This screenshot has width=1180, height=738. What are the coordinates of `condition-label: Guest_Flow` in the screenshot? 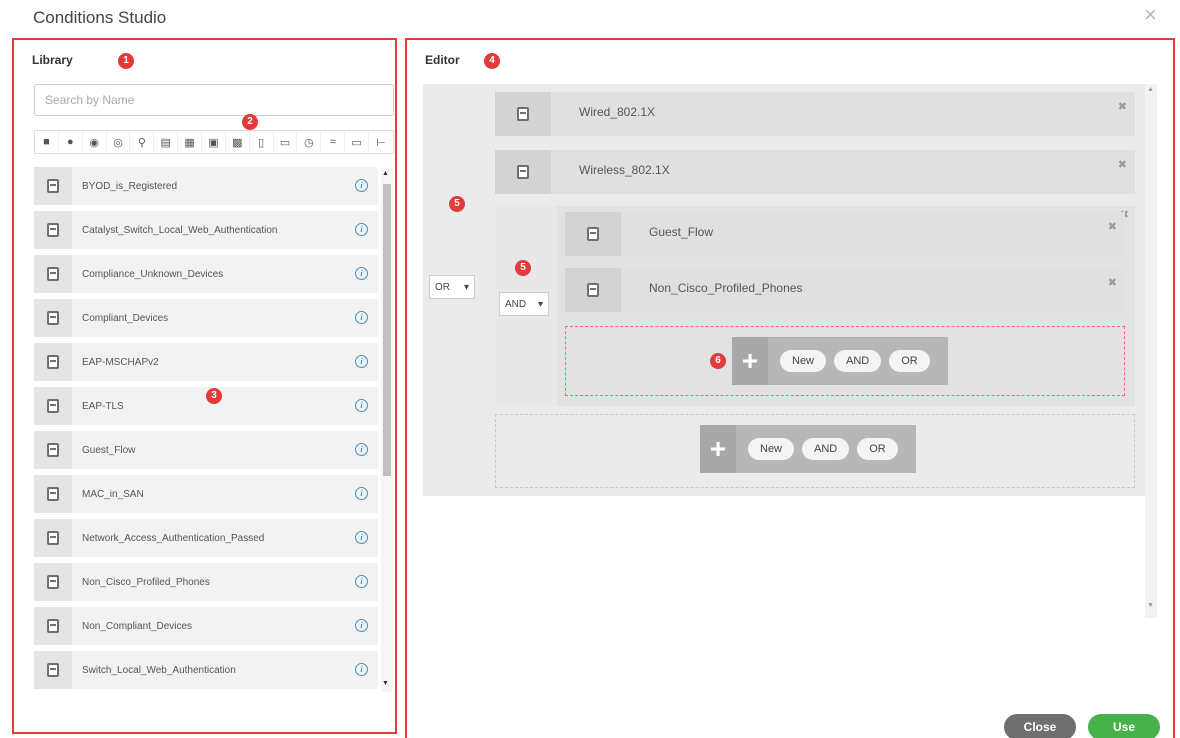 It's located at (681, 232).